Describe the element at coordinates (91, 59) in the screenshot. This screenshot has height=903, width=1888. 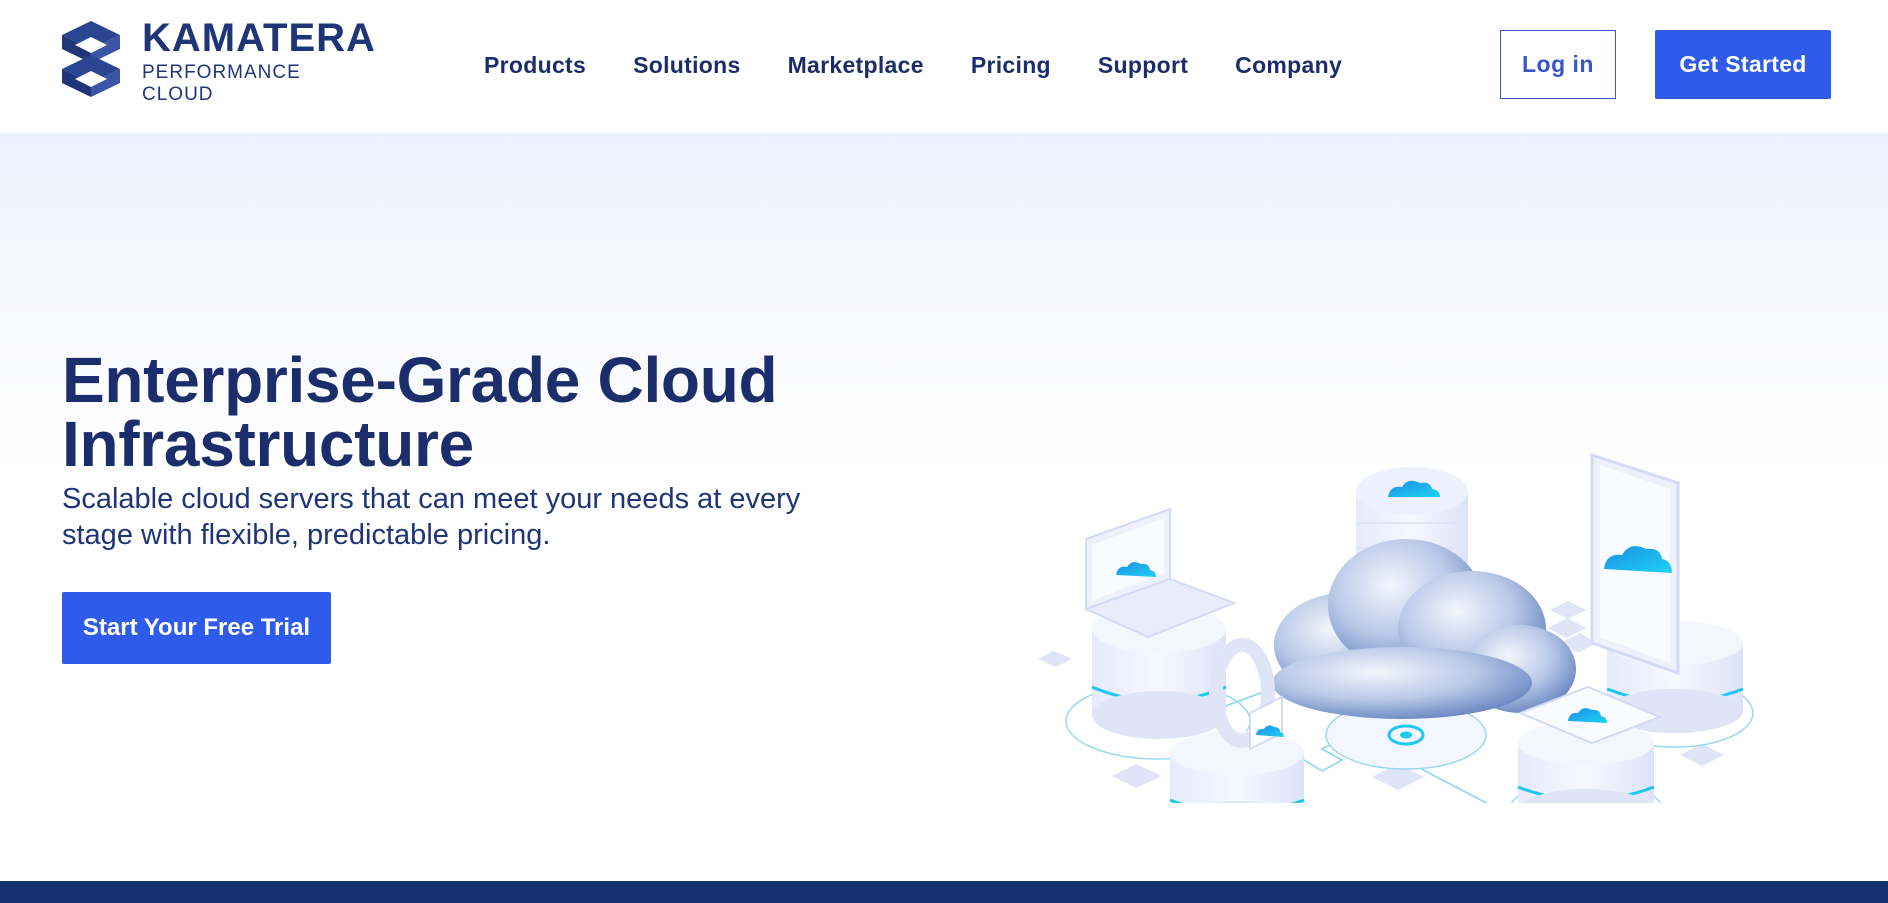
I see `kamatera-logo-icon` at that location.